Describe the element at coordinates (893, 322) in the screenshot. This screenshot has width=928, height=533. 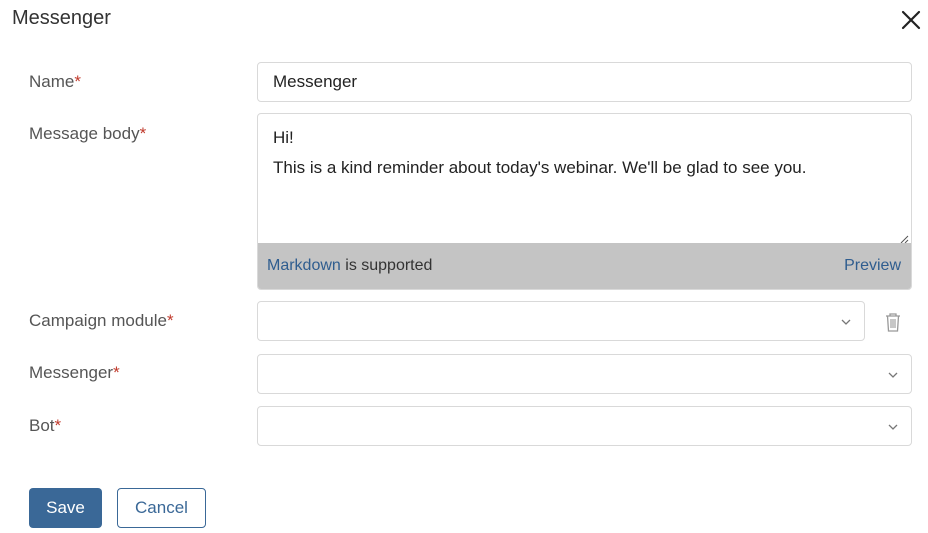
I see `trash-icon` at that location.